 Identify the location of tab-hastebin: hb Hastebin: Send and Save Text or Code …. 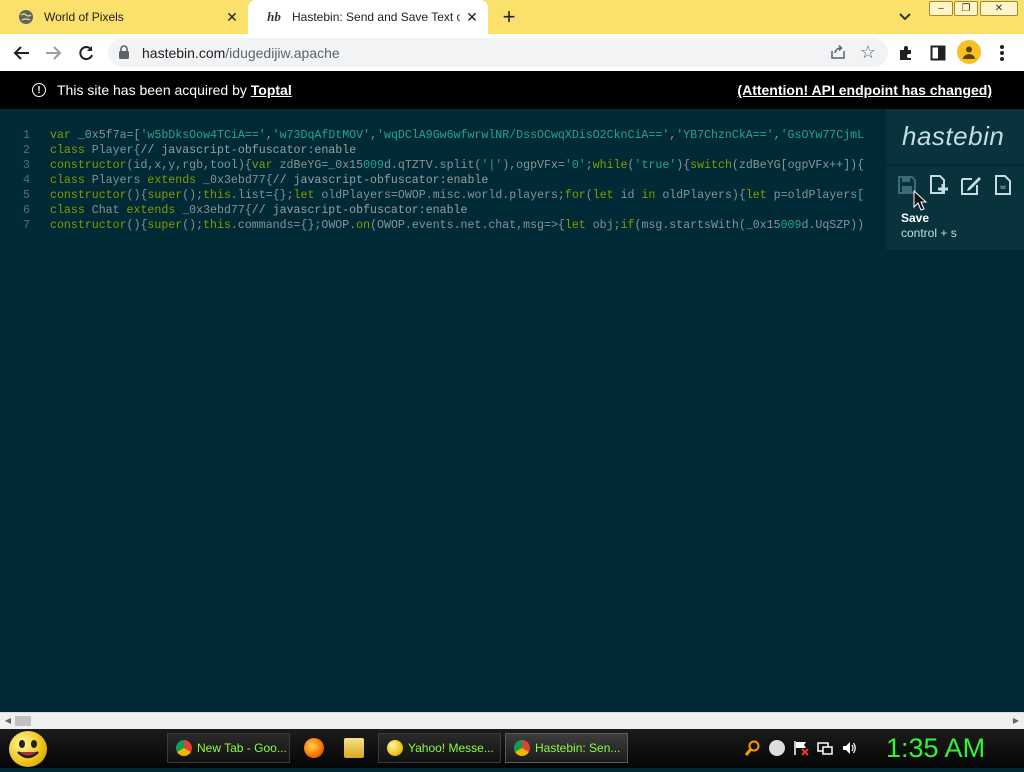
(368, 17).